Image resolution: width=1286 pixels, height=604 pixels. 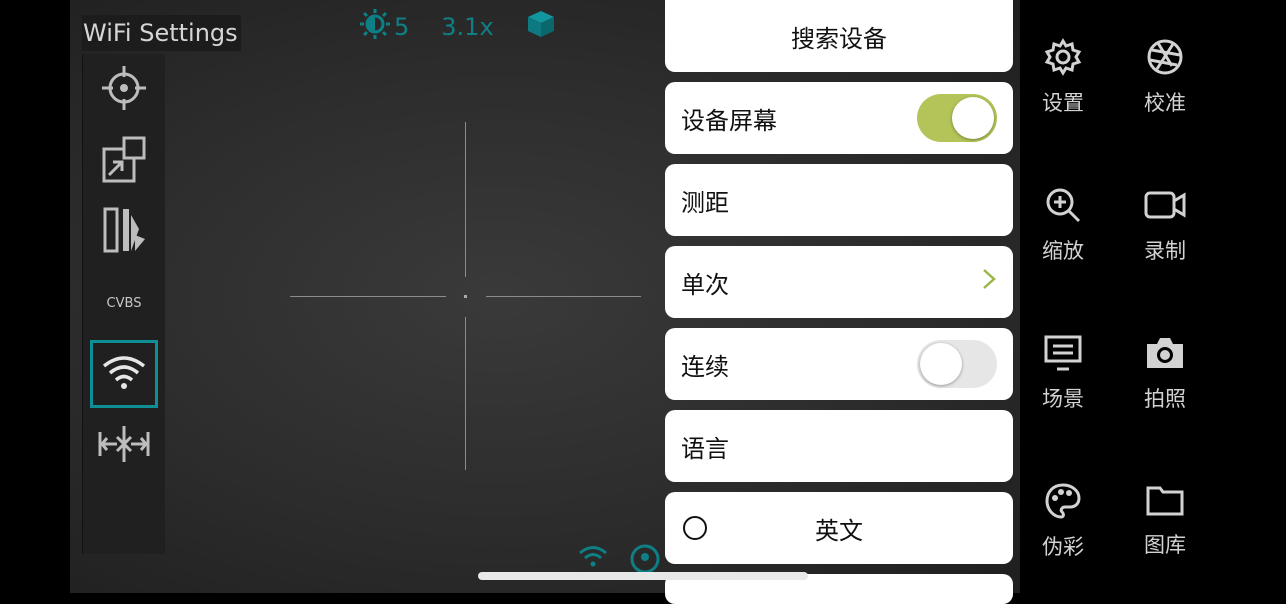 I want to click on left-toolbar: CVBS, so click(x=123, y=304).